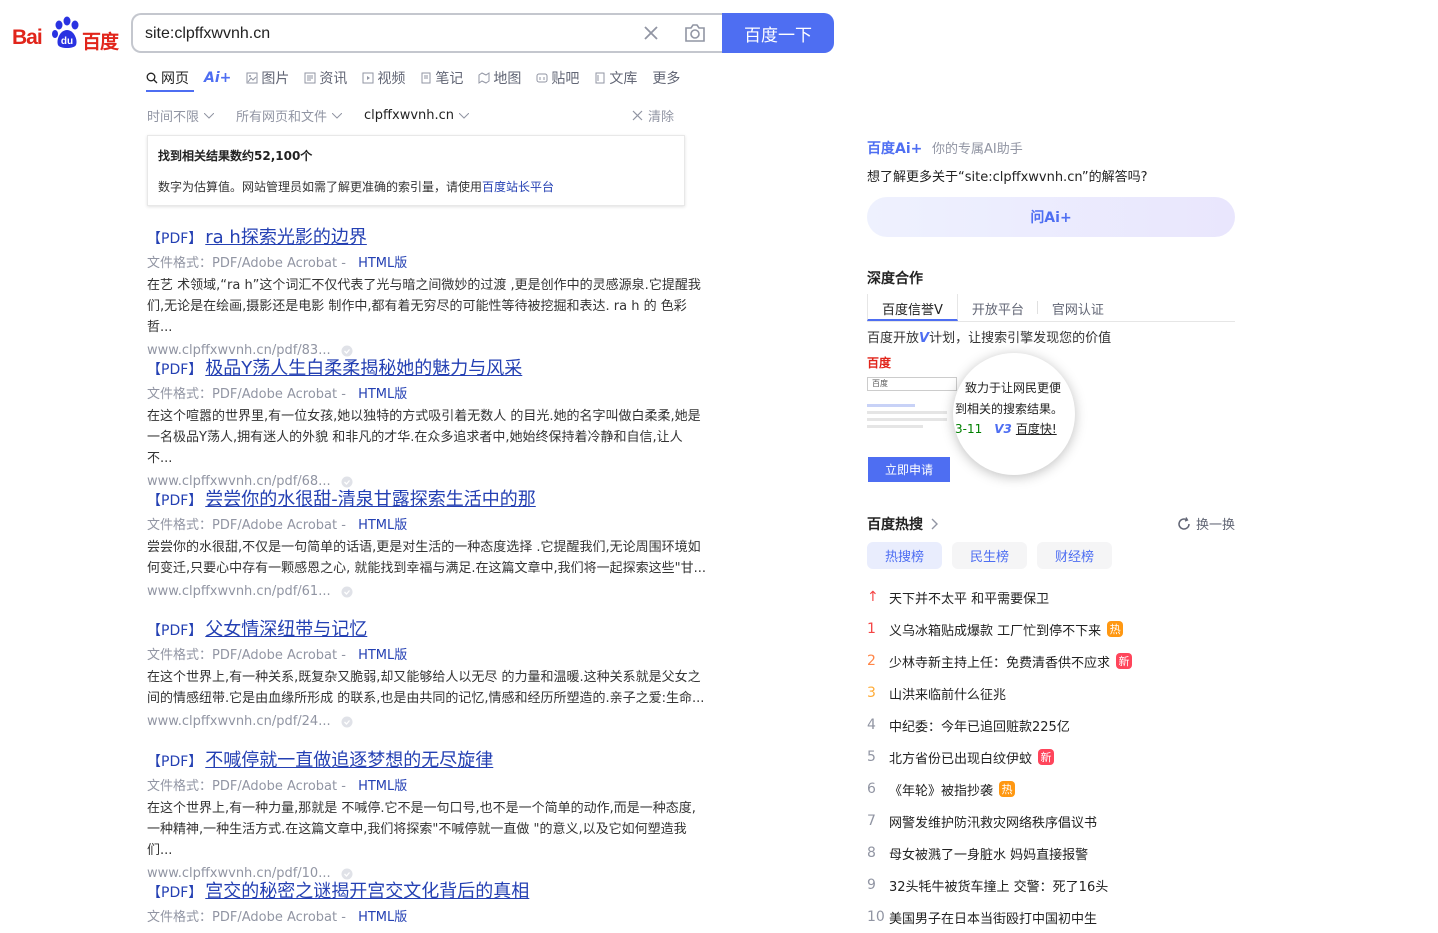 This screenshot has height=933, width=1438. What do you see at coordinates (1078, 307) in the screenshot?
I see `tab-official-cert: 官网认证` at bounding box center [1078, 307].